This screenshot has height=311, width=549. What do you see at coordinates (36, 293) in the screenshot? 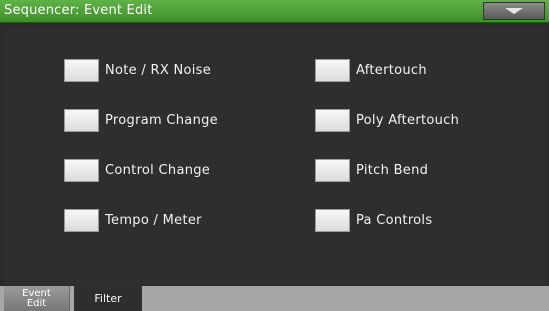
I see `tab-label-line1: Event` at bounding box center [36, 293].